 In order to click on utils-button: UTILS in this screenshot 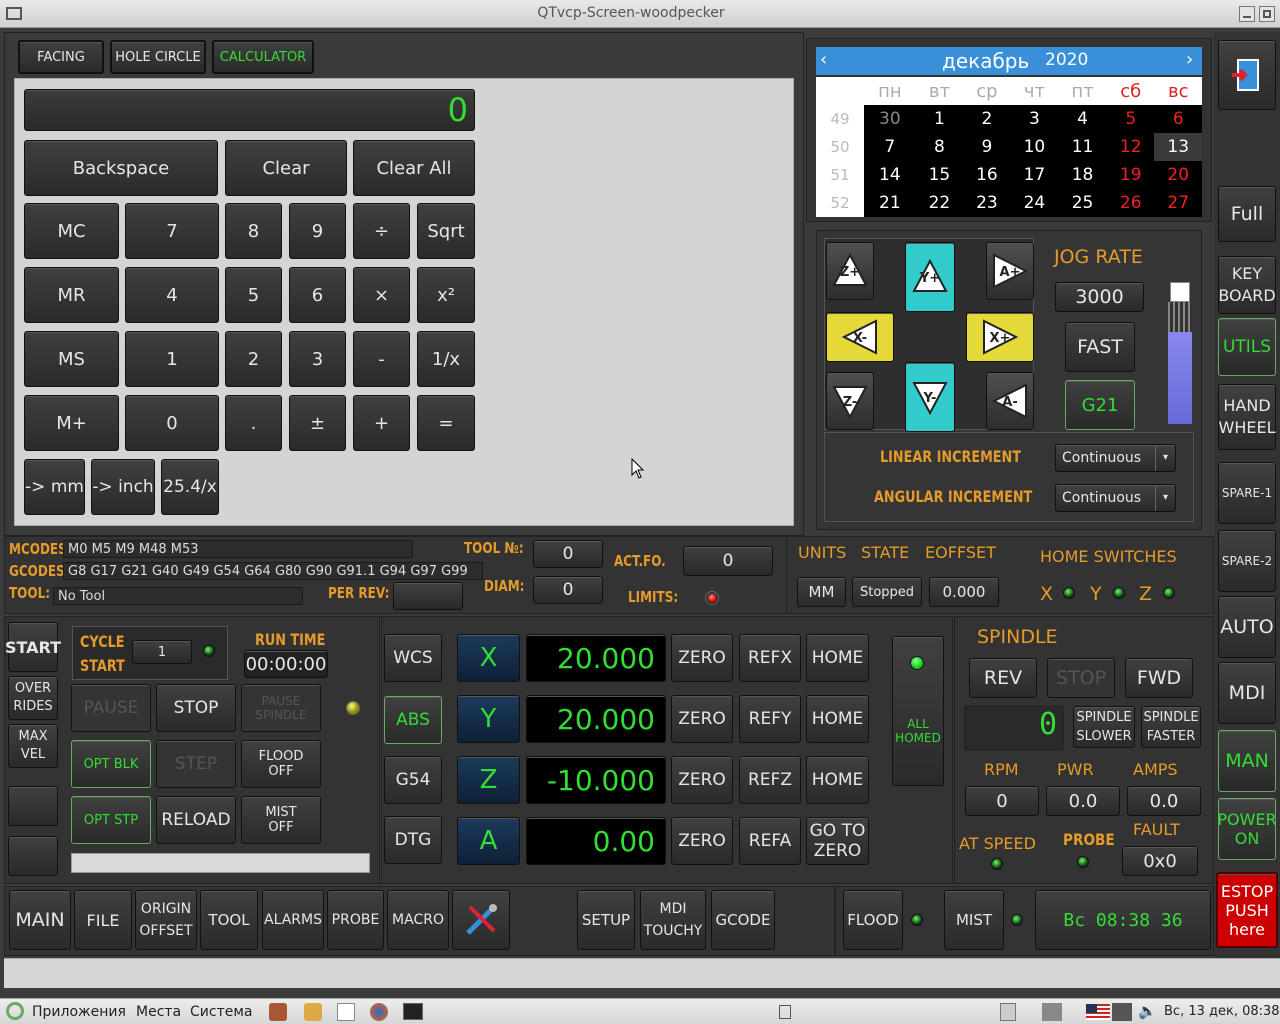, I will do `click(1247, 347)`.